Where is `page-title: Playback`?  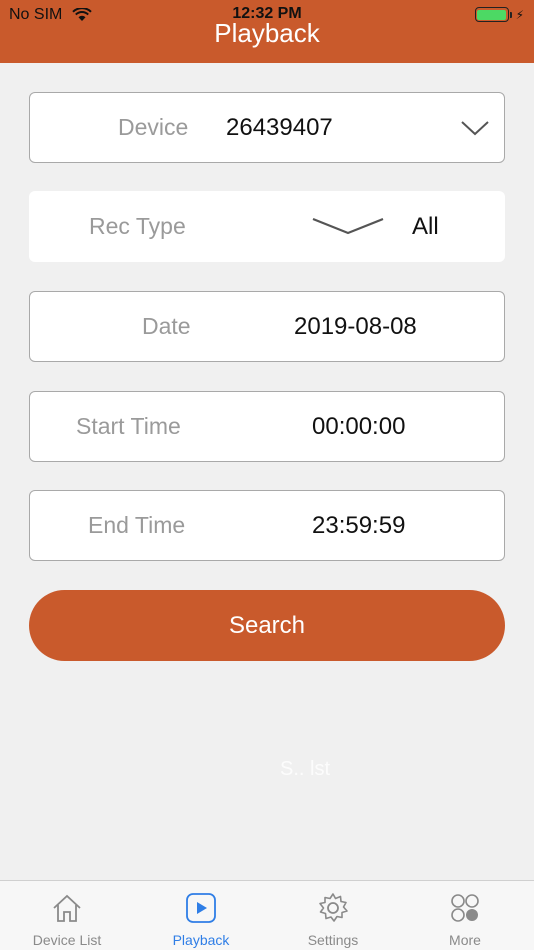
page-title: Playback is located at coordinates (267, 33).